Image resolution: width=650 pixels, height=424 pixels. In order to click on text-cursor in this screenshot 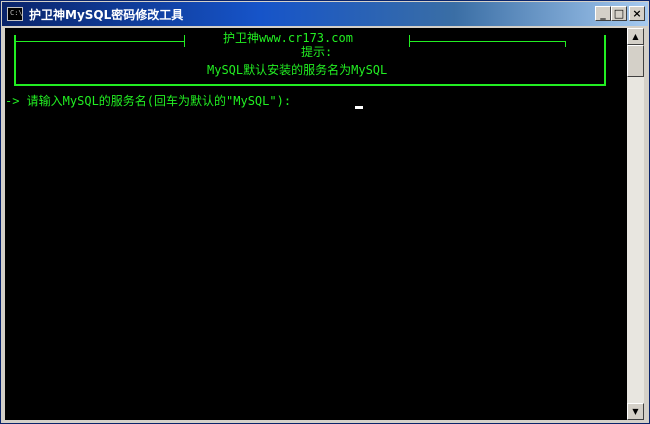, I will do `click(359, 107)`.